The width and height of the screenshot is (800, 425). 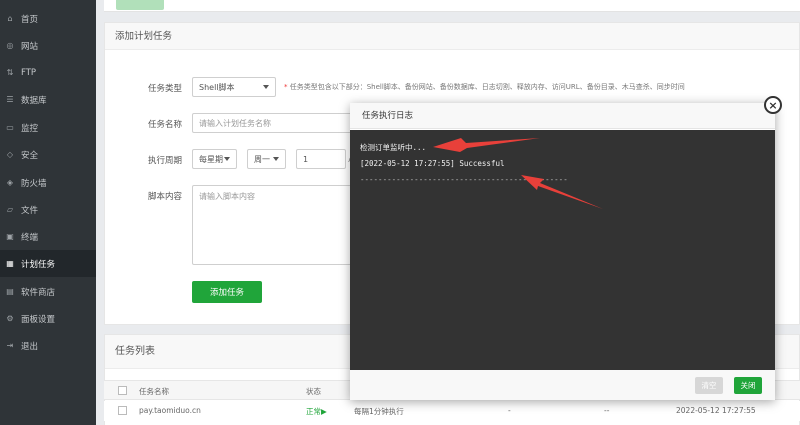 I want to click on sidebar-item-store: ▤ 软件商店, so click(x=48, y=291).